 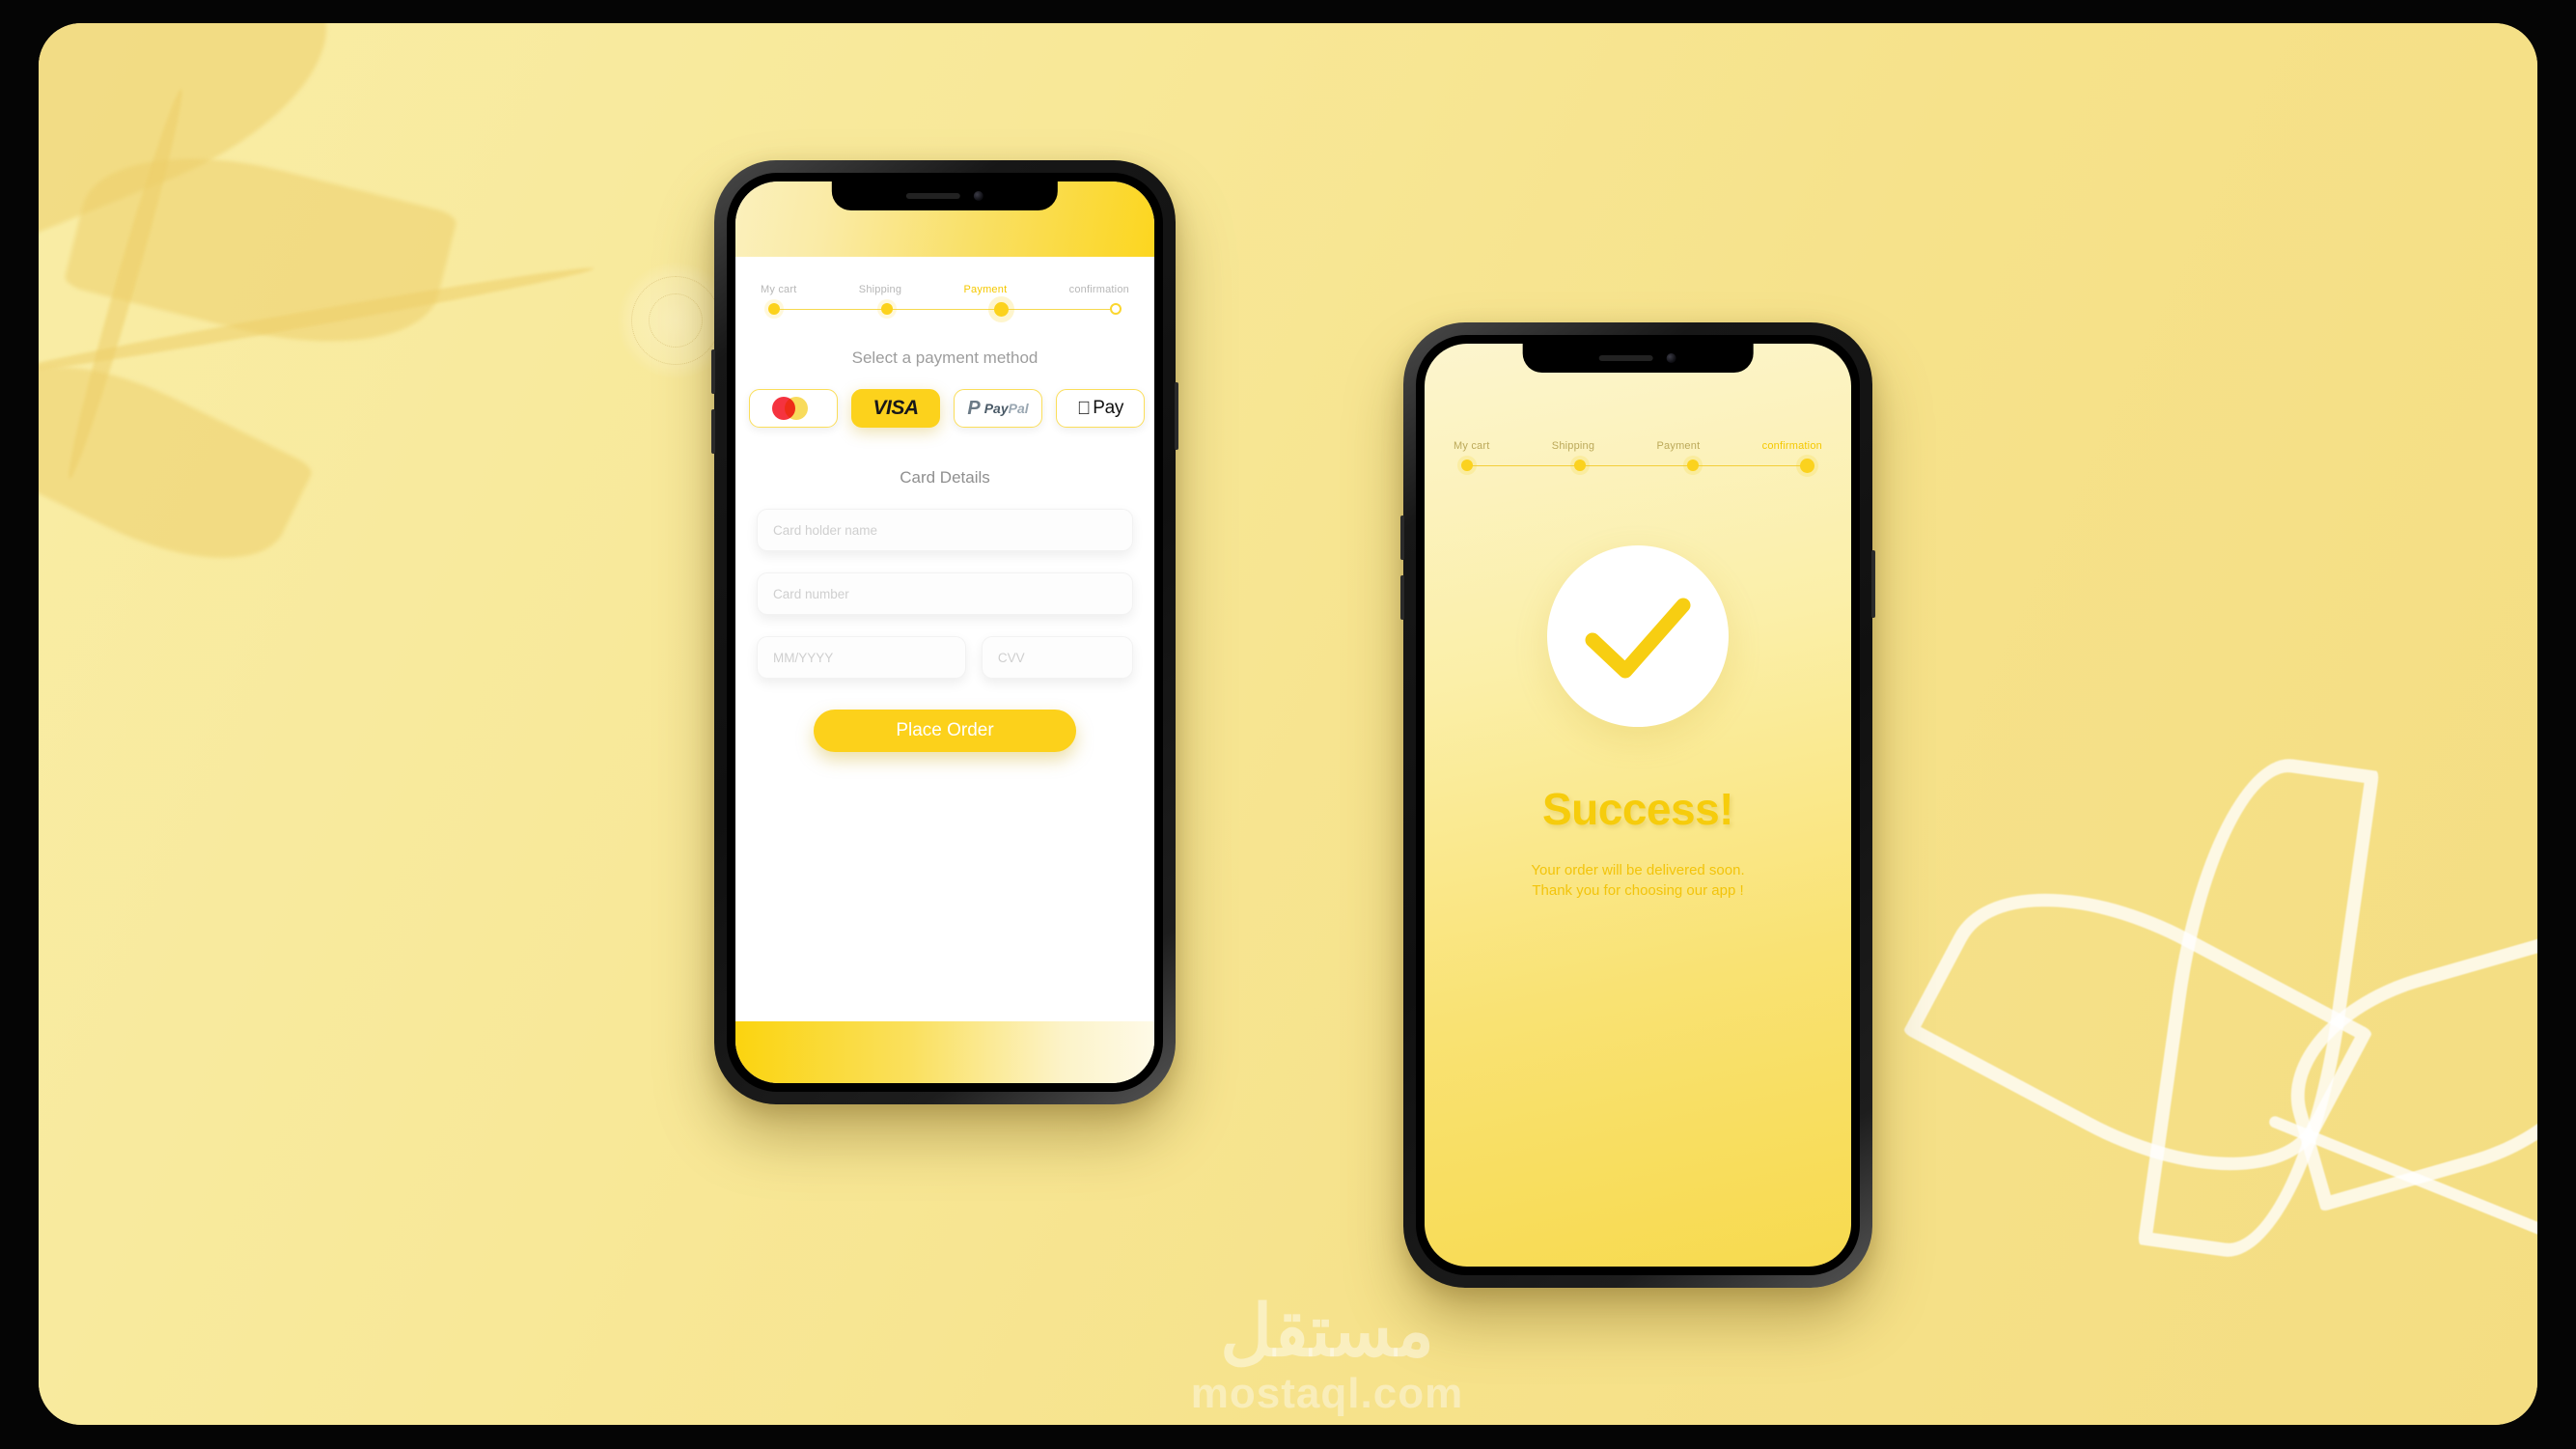 I want to click on expiry-wrap, so click(x=861, y=657).